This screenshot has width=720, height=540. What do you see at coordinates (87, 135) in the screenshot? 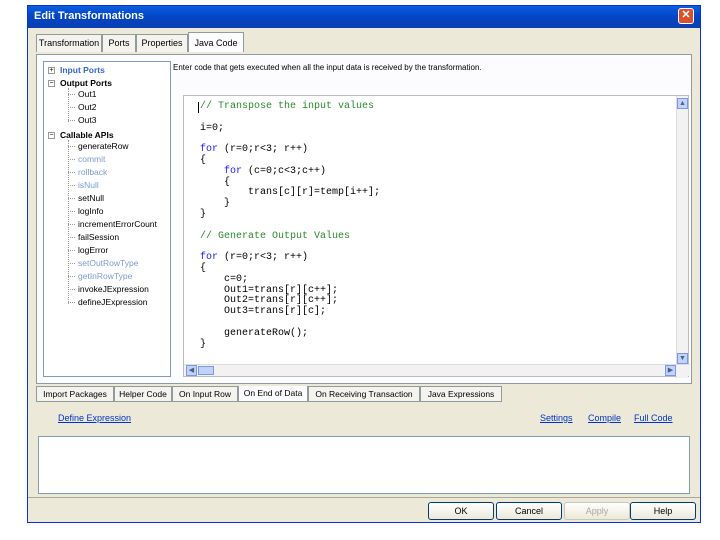
I see `tree-callable-apis: Callable APIs` at bounding box center [87, 135].